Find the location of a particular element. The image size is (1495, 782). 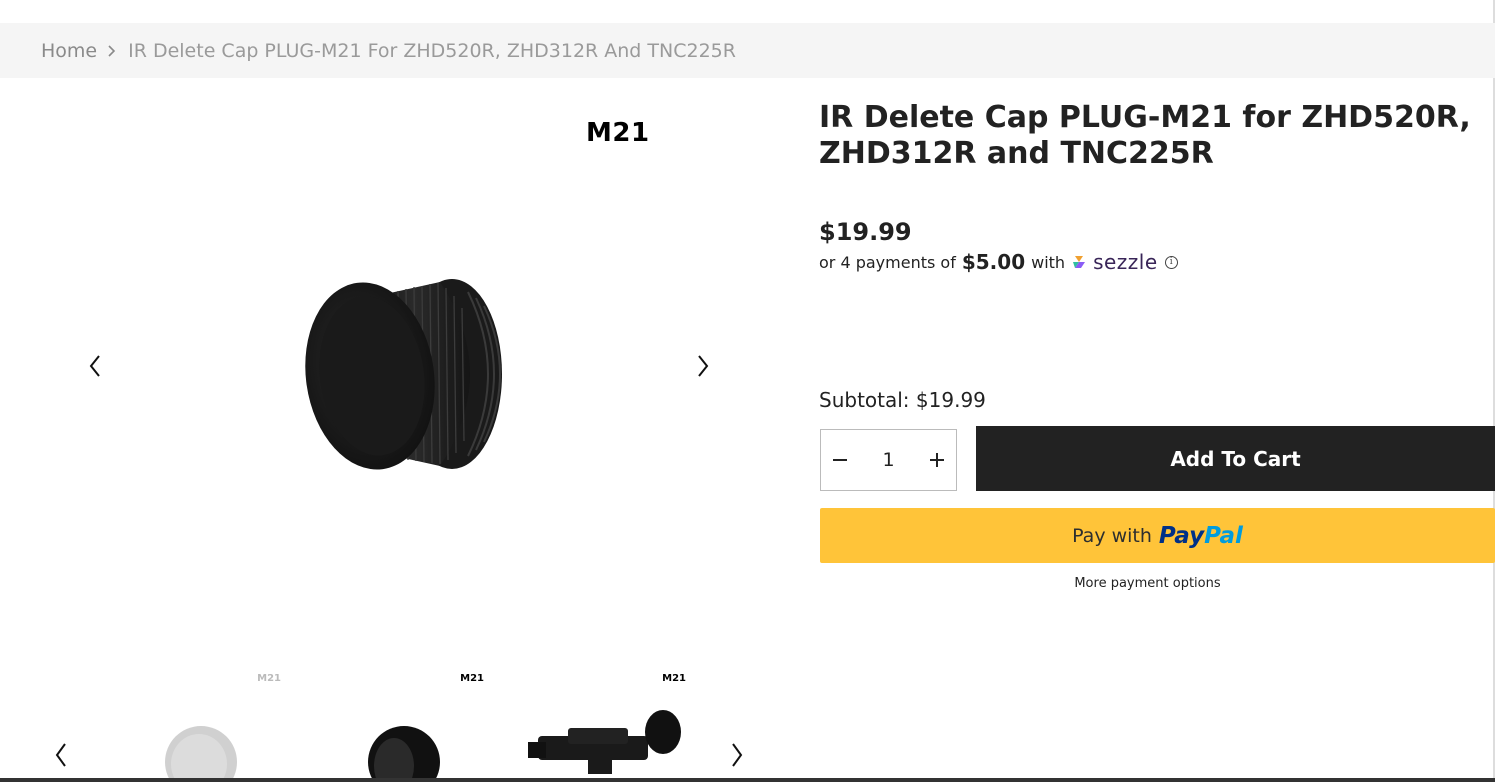

scope-thumbnail-image is located at coordinates (604, 742).